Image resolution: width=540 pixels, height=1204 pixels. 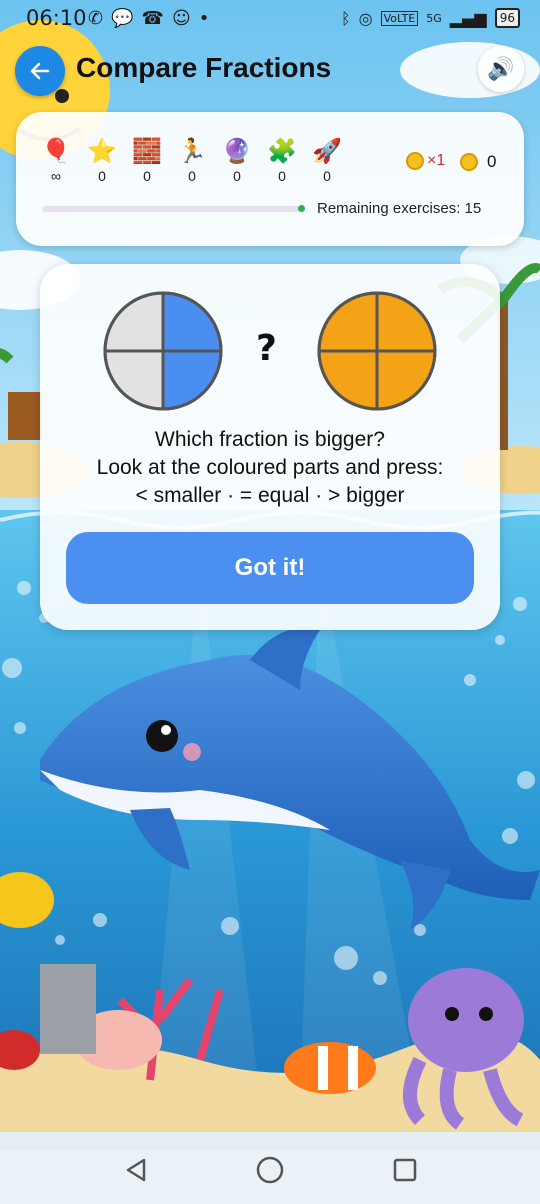 What do you see at coordinates (270, 495) in the screenshot?
I see `instruction-line-3: < smaller · = equal · > bigger` at bounding box center [270, 495].